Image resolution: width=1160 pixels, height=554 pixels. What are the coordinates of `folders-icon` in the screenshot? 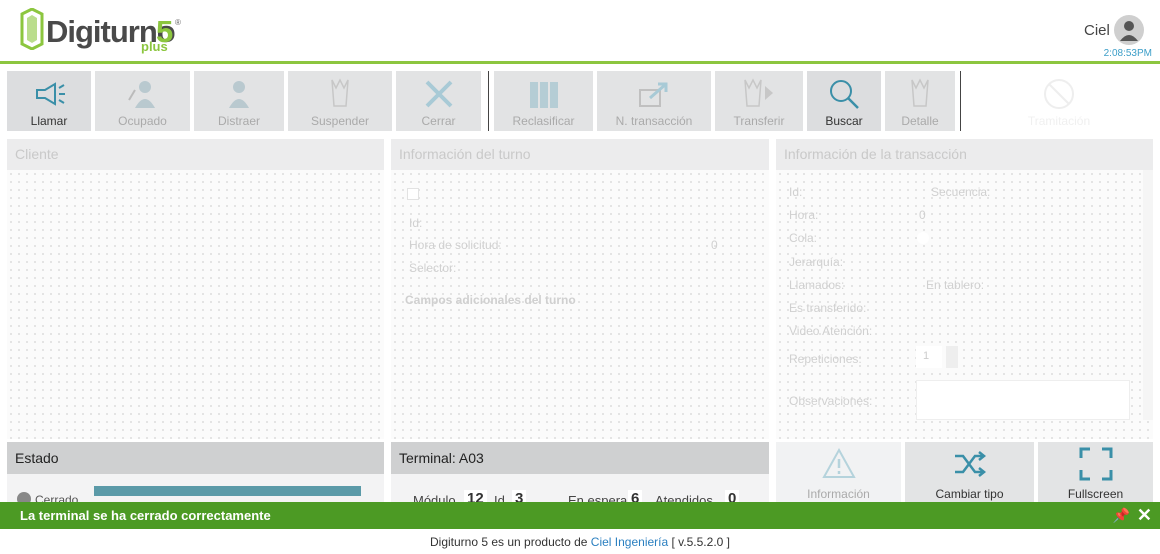 It's located at (543, 95).